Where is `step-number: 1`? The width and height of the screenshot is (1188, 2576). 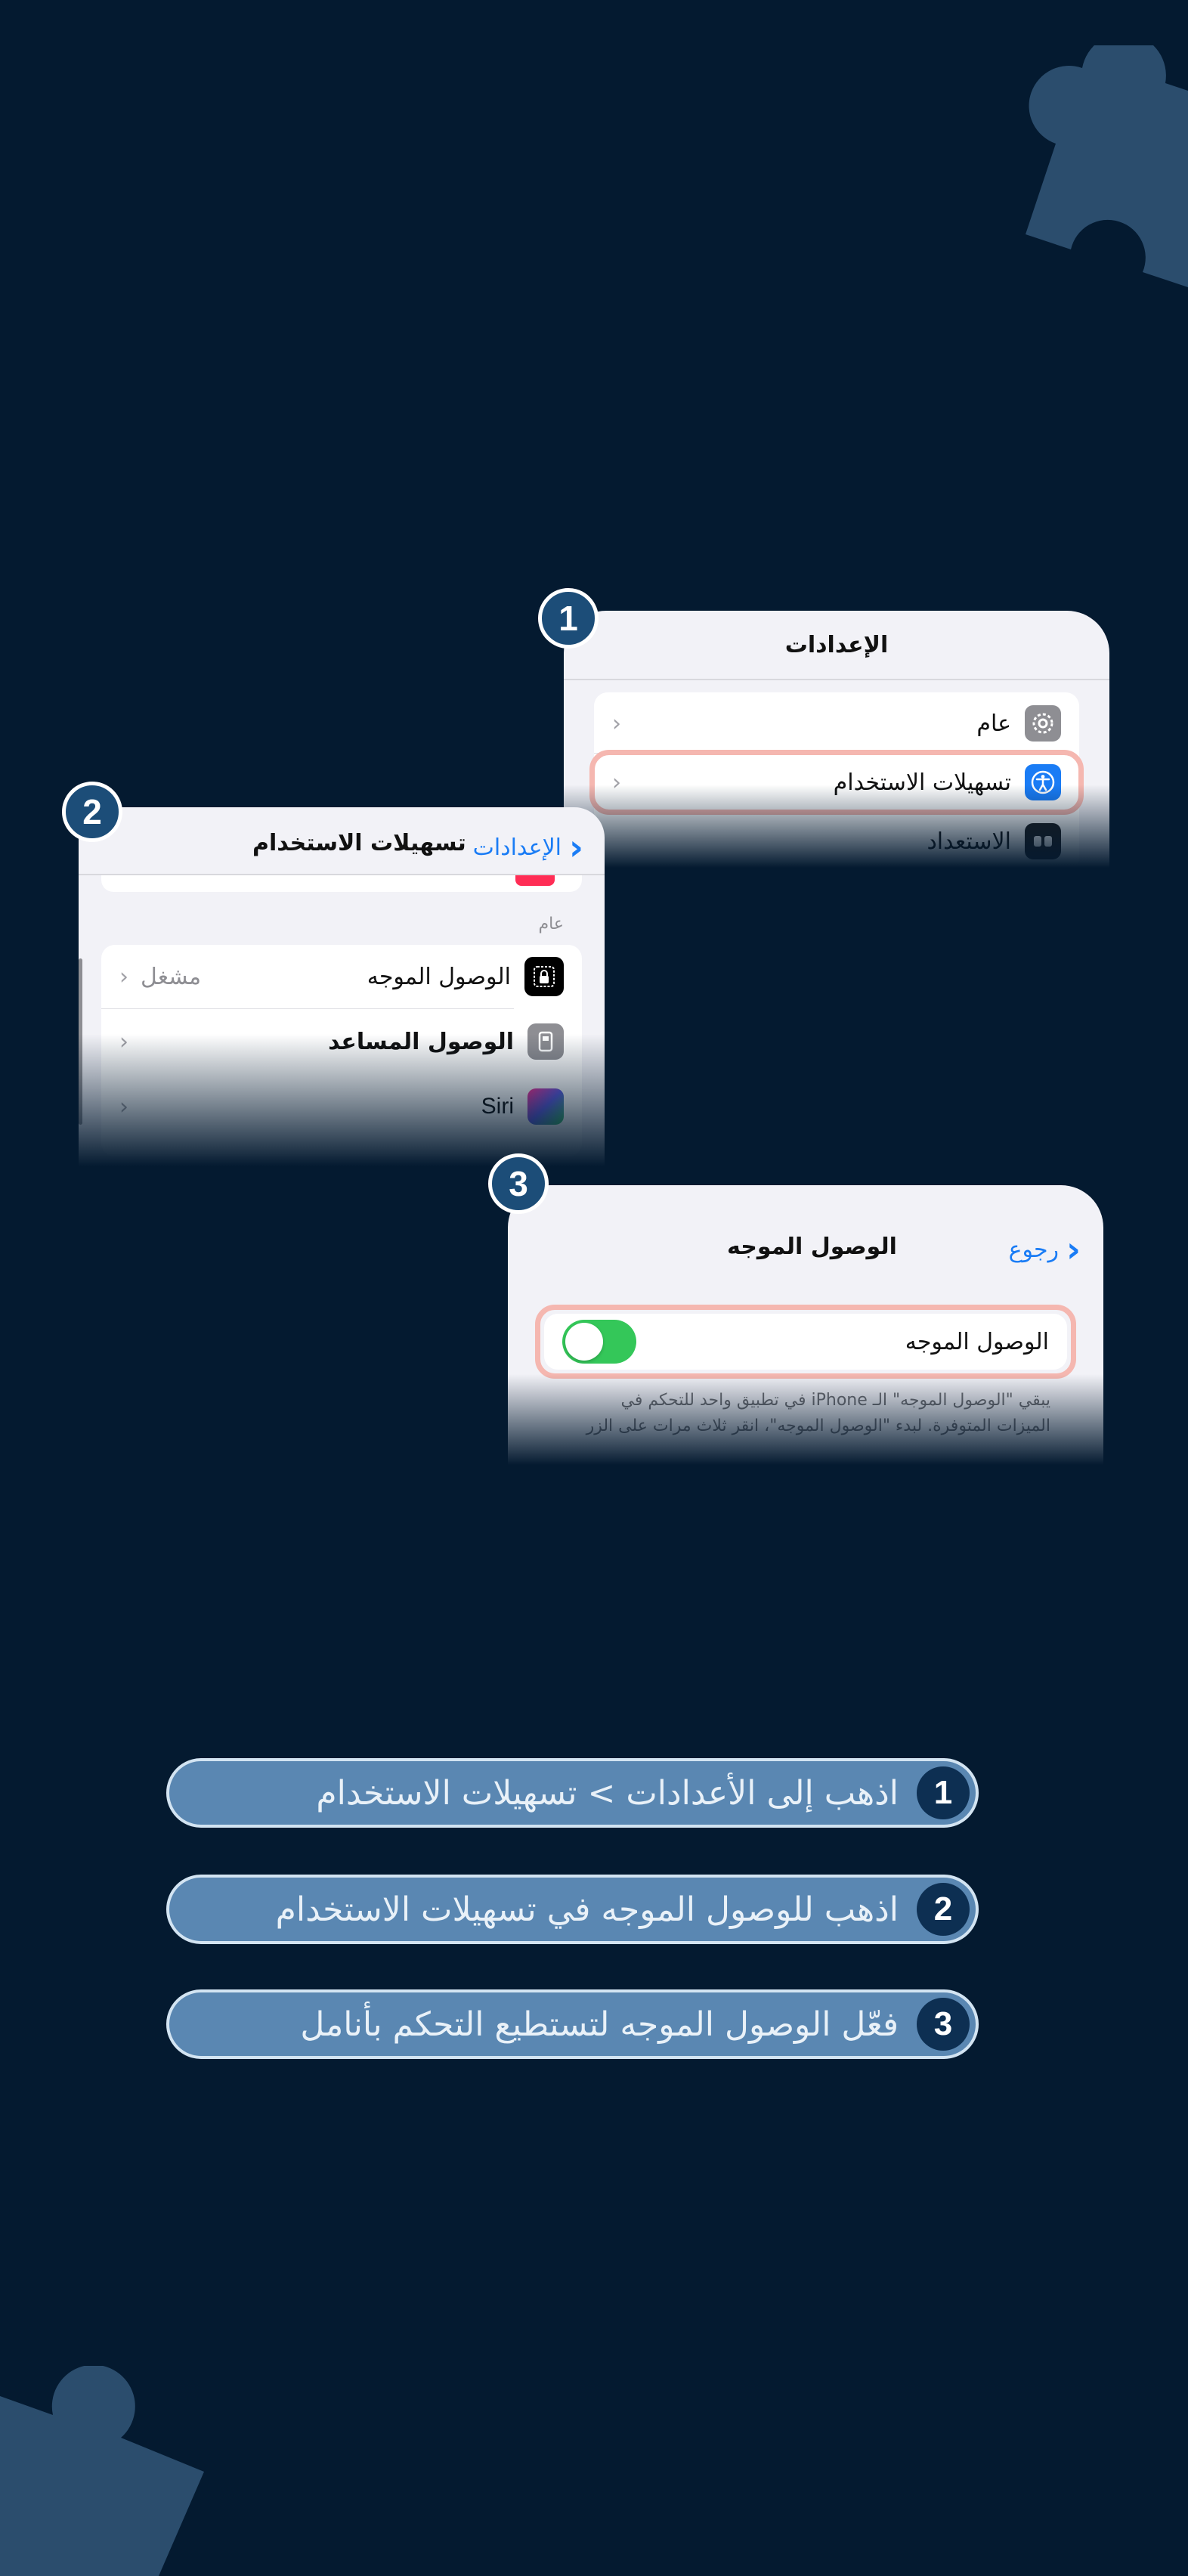 step-number: 1 is located at coordinates (944, 1792).